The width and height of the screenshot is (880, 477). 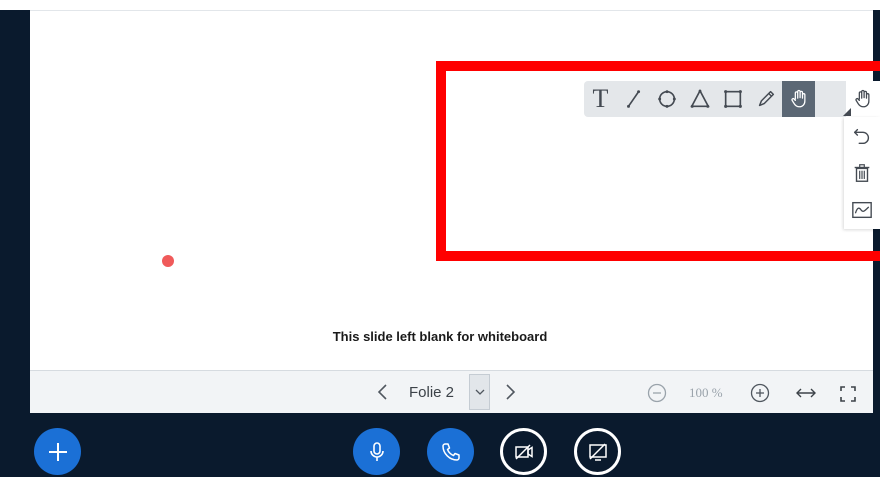 I want to click on pan-tool-button, so click(x=798, y=99).